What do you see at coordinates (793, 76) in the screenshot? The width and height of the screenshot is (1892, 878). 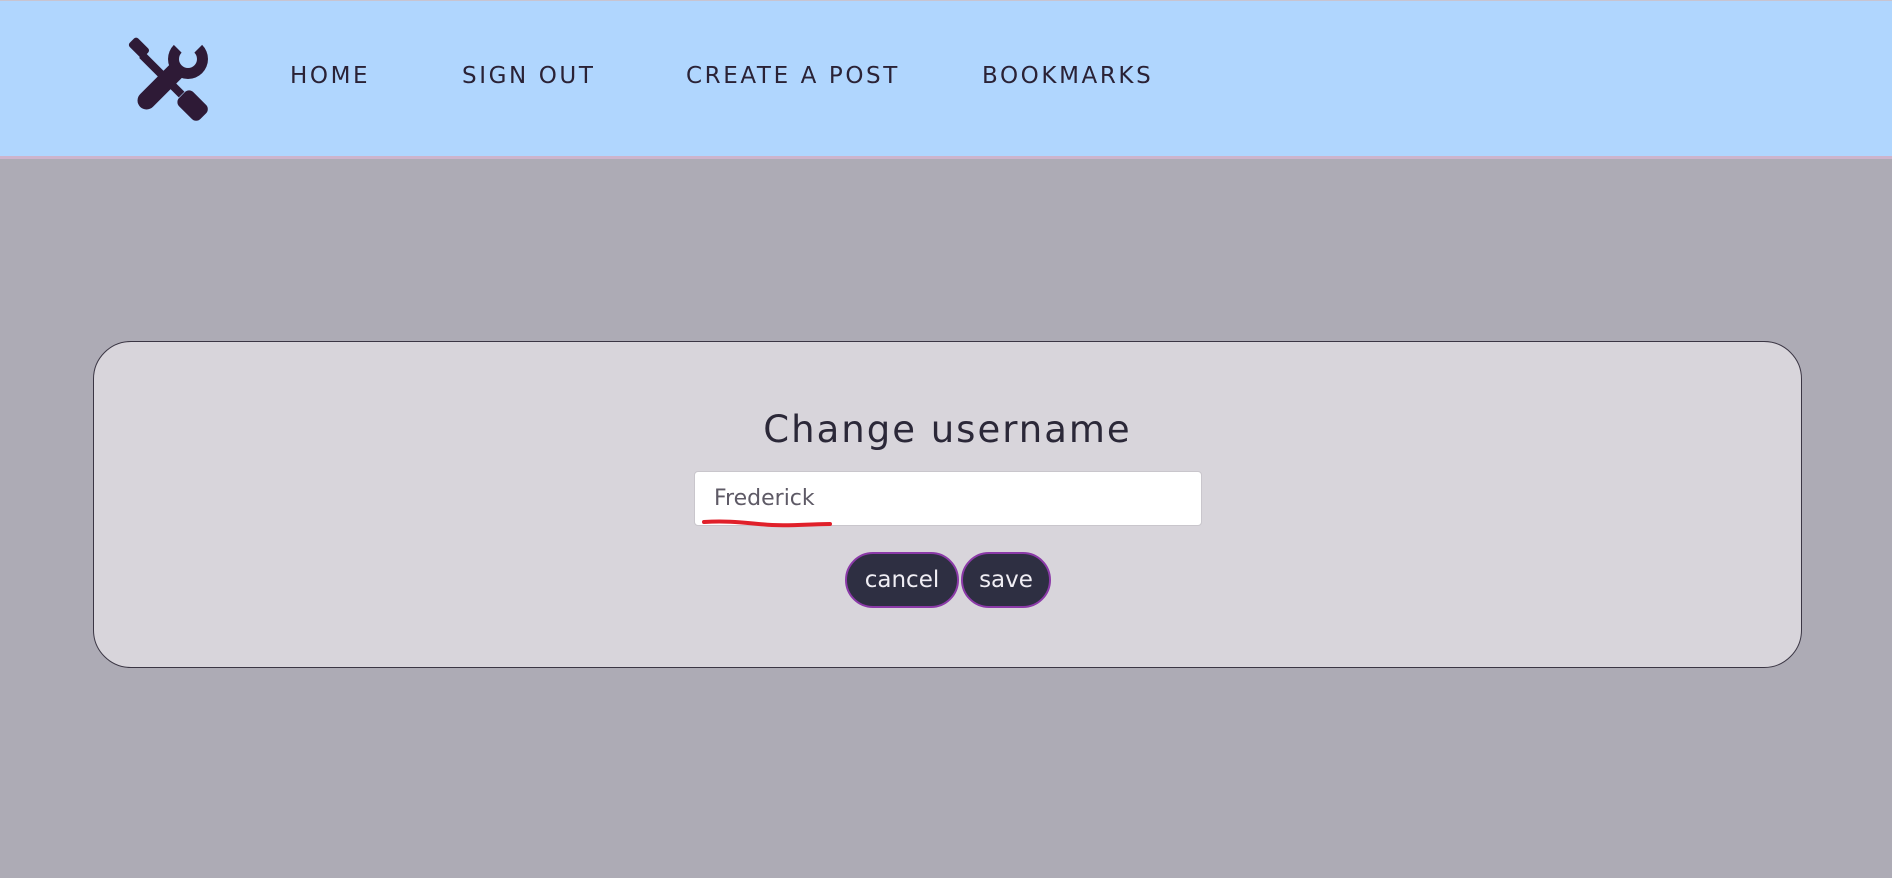 I see `nav-create-post-link: CREATE A POST` at bounding box center [793, 76].